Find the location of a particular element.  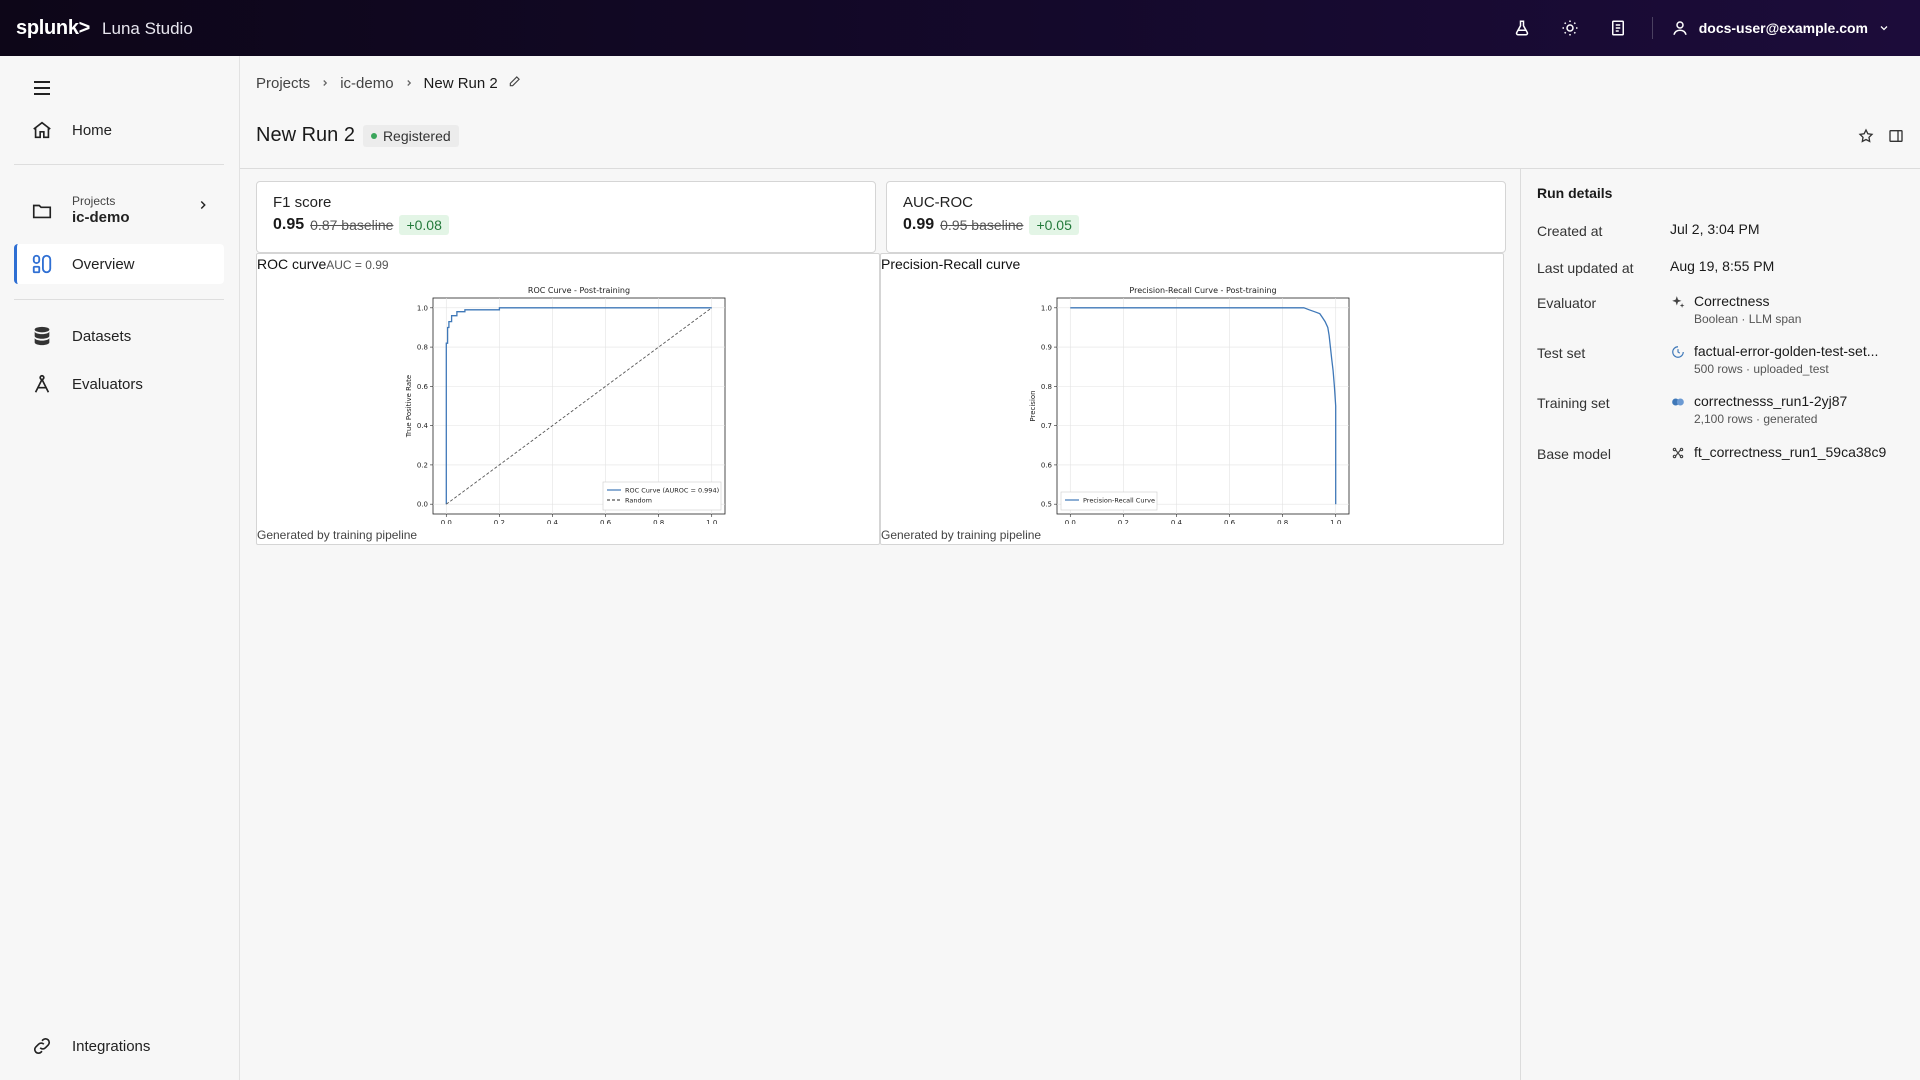

detail-label: Test set is located at coordinates (1561, 353).